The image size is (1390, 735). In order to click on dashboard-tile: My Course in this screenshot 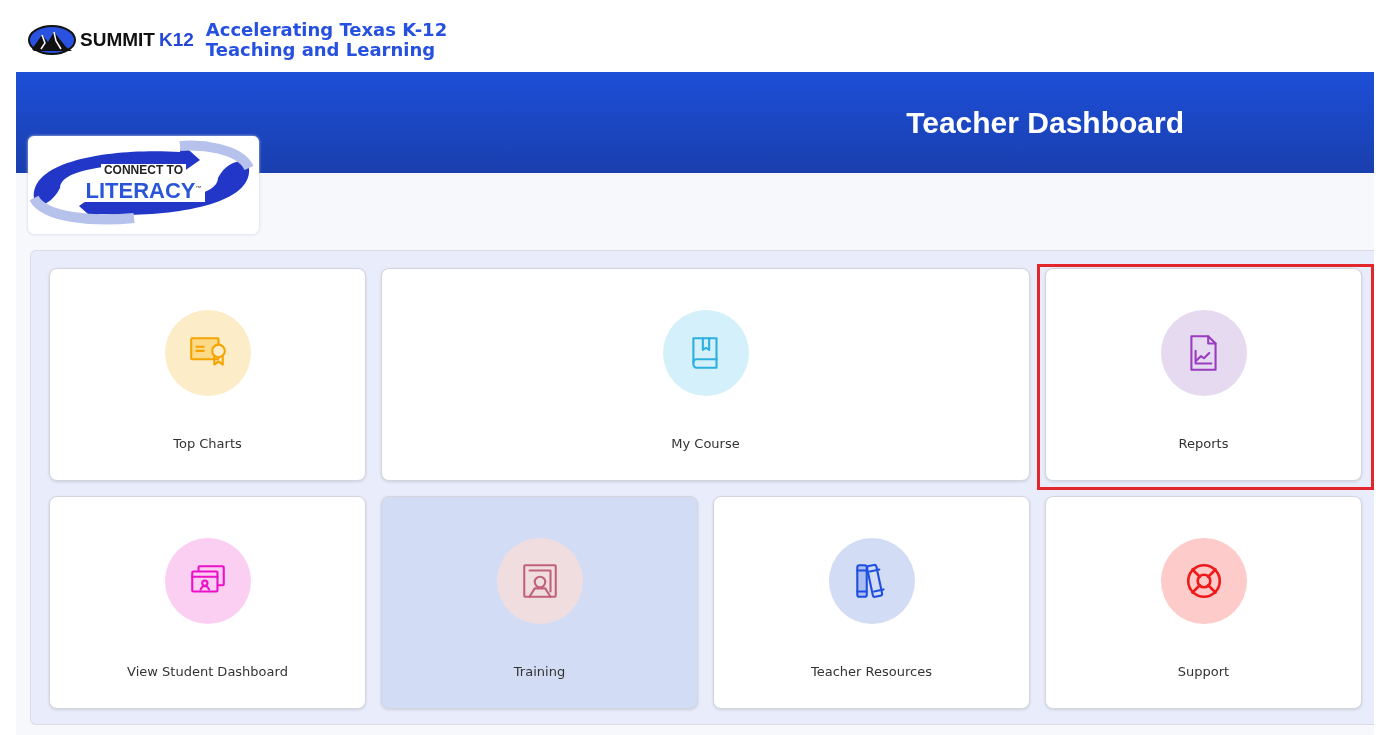, I will do `click(705, 374)`.